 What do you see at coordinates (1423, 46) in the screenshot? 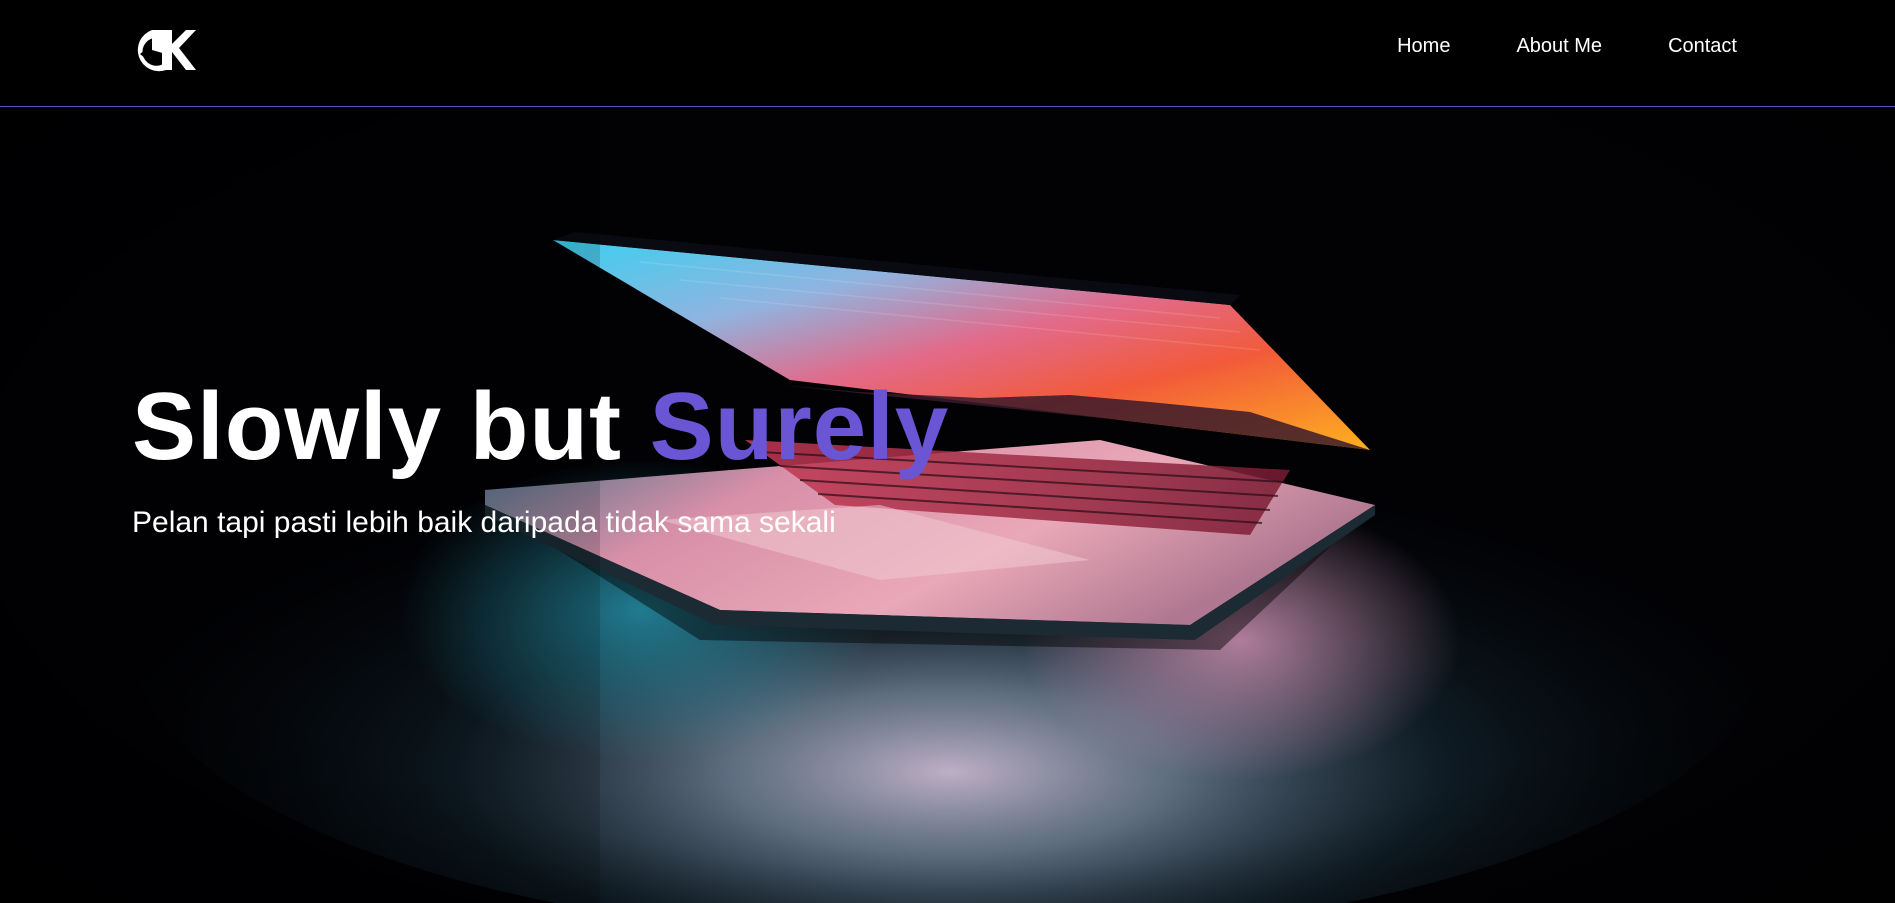
I see `nav-home-link: Home` at bounding box center [1423, 46].